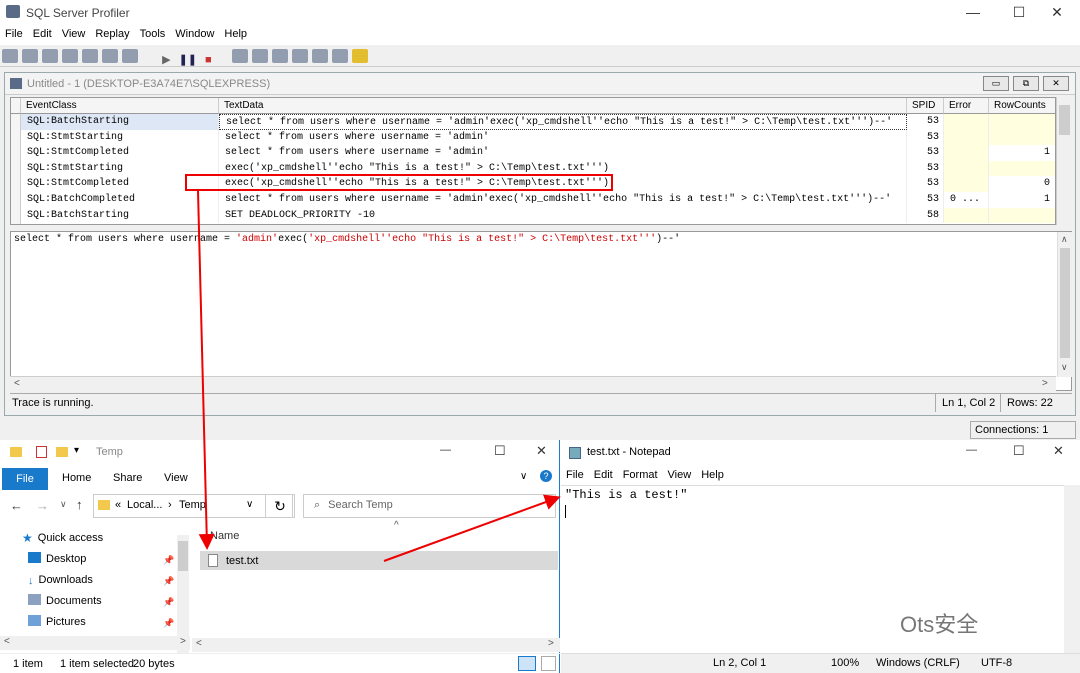 The height and width of the screenshot is (673, 1080). What do you see at coordinates (971, 450) in the screenshot?
I see `notepad-minimize-icon: —` at bounding box center [971, 450].